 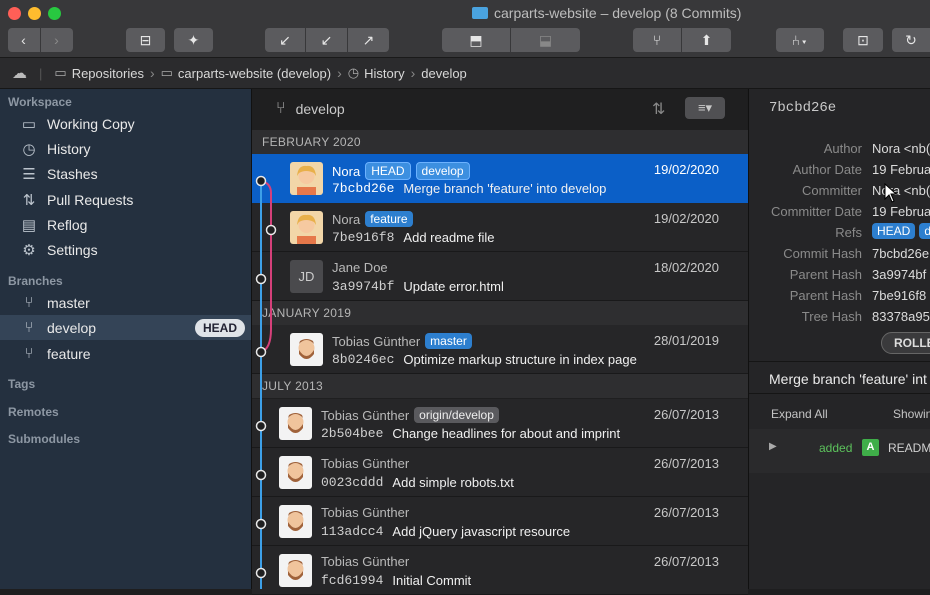 What do you see at coordinates (839, 361) in the screenshot?
I see `divider` at bounding box center [839, 361].